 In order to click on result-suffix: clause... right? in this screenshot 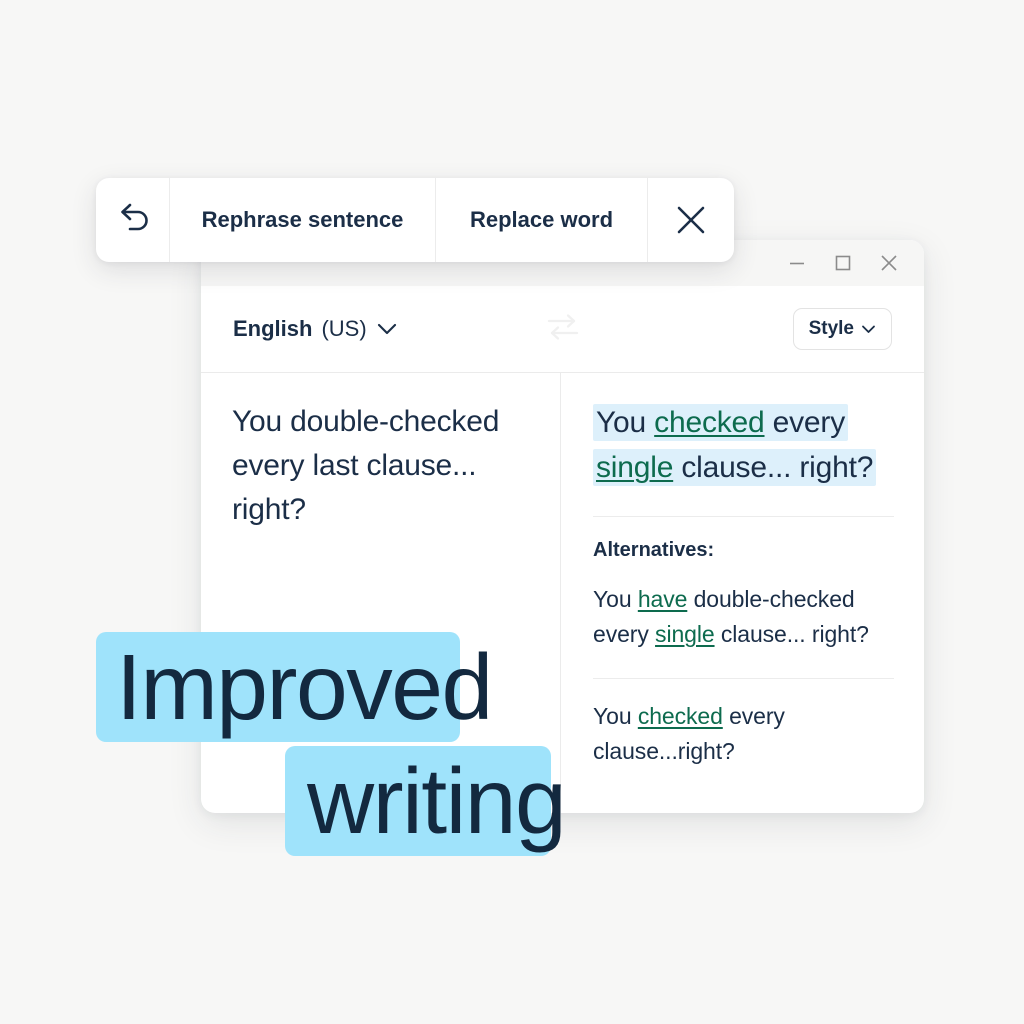, I will do `click(773, 467)`.